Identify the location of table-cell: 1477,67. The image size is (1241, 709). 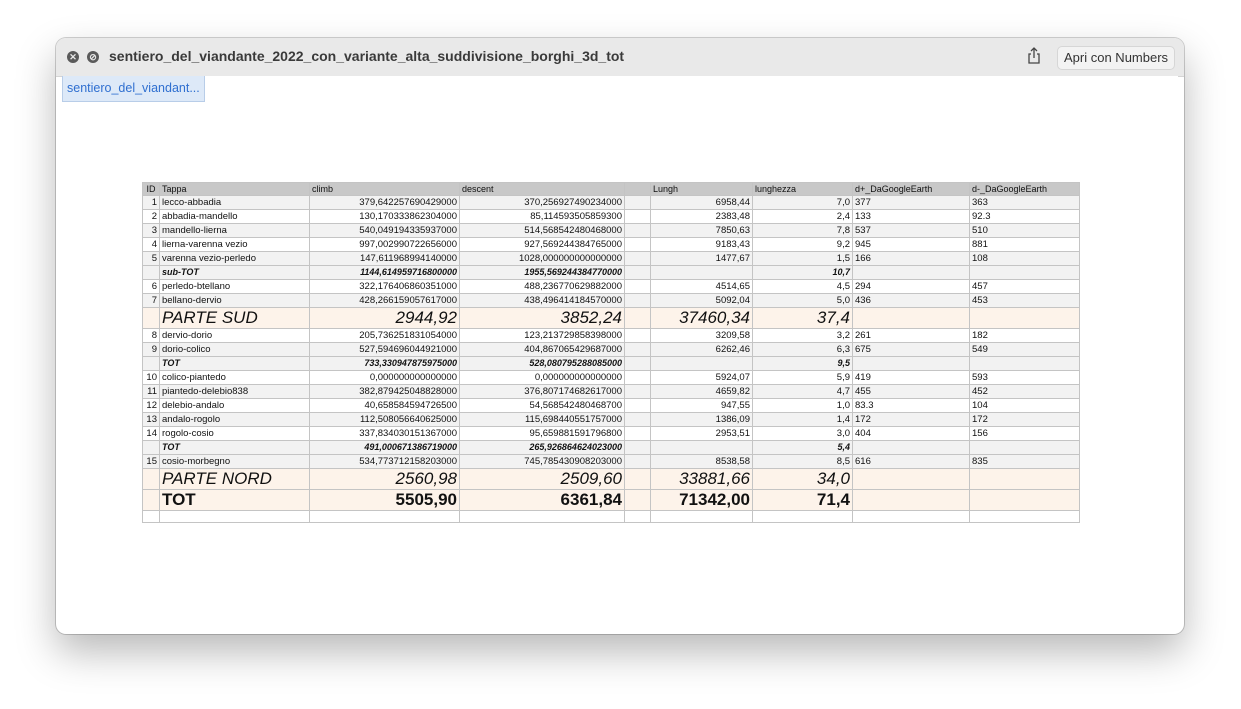
(701, 258).